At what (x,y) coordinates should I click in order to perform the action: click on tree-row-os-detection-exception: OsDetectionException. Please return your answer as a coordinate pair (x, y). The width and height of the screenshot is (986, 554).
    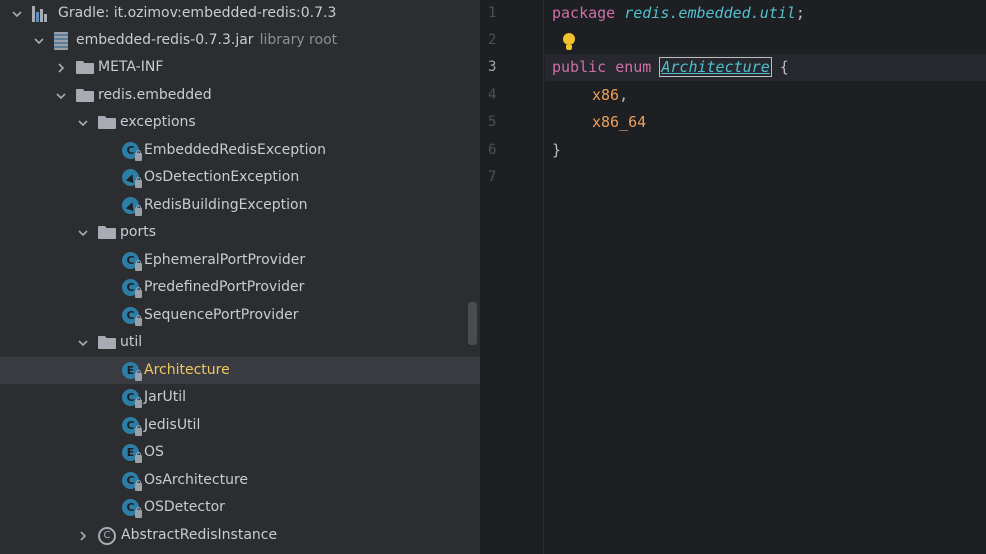
    Looking at the image, I should click on (240, 177).